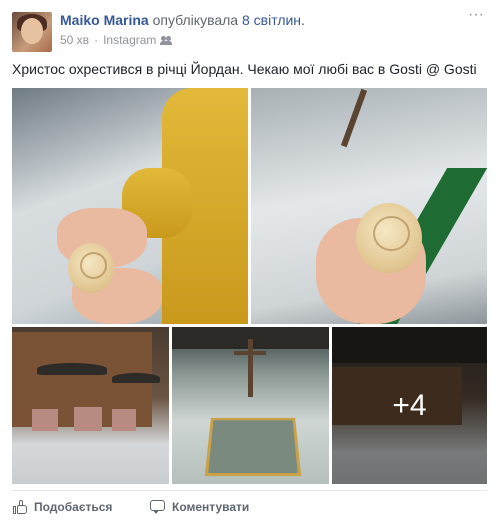 The width and height of the screenshot is (499, 525). What do you see at coordinates (250, 368) in the screenshot?
I see `cross-post` at bounding box center [250, 368].